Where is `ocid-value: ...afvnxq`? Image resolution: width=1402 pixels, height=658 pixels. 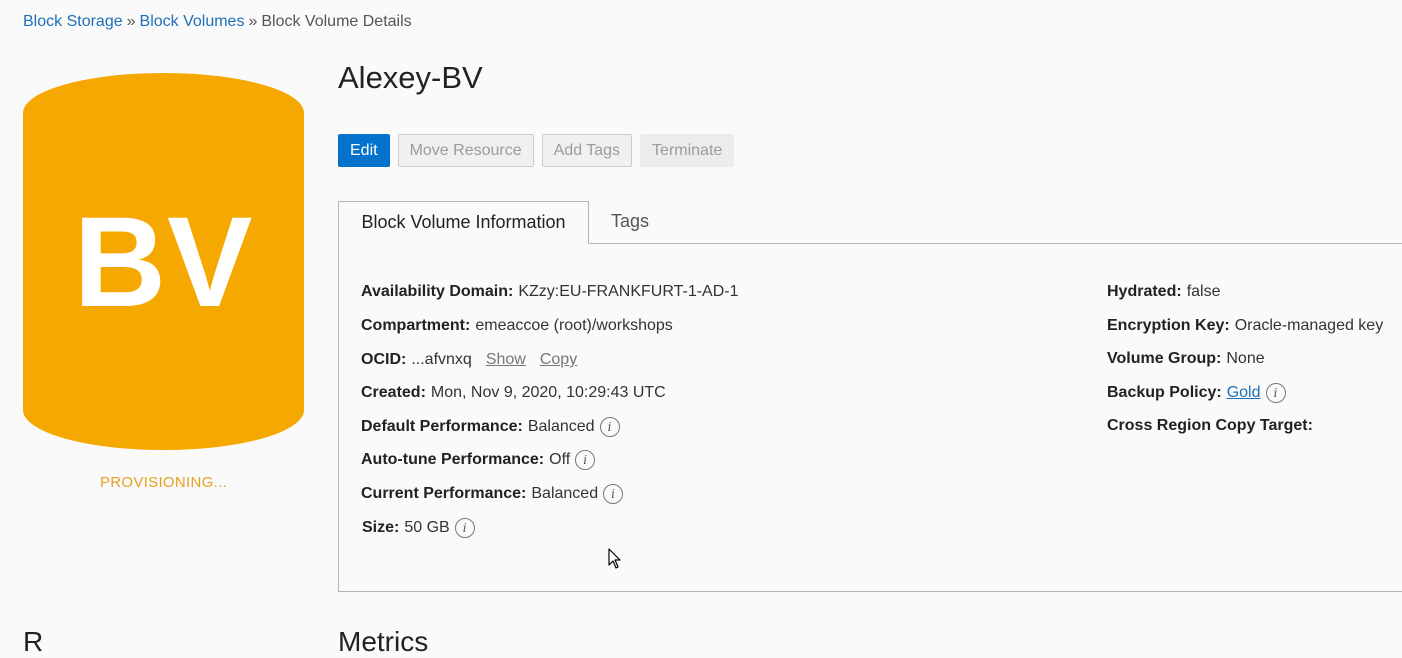 ocid-value: ...afvnxq is located at coordinates (441, 359).